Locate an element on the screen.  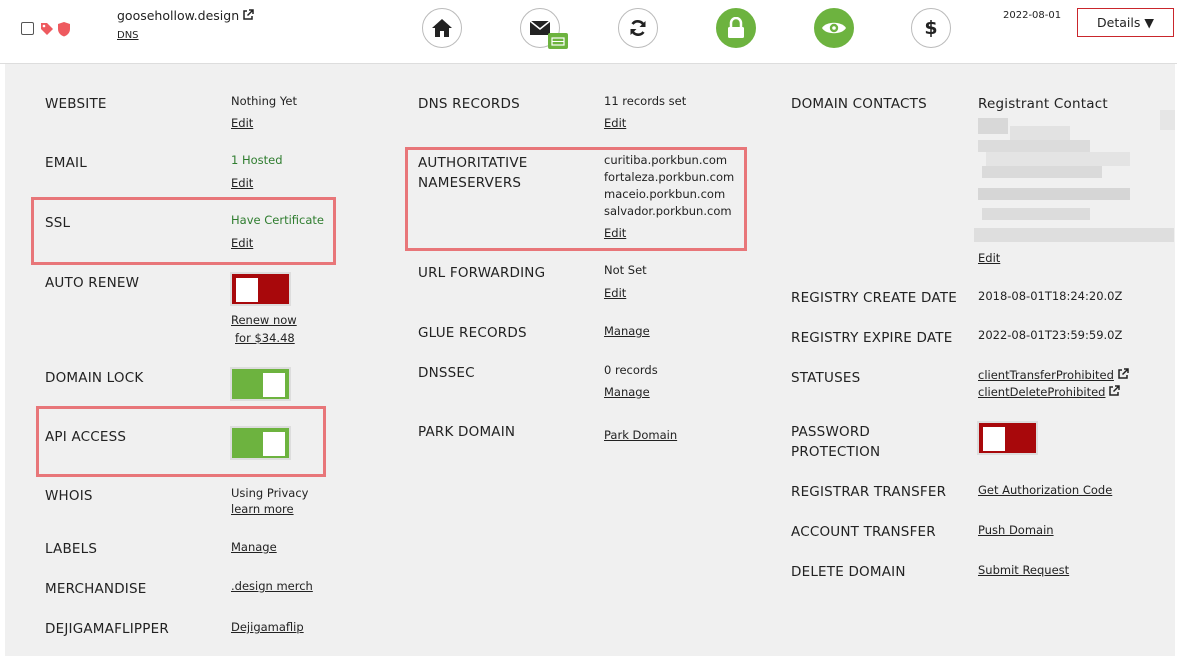
status-link: clientTransferProhibited is located at coordinates (1053, 375).